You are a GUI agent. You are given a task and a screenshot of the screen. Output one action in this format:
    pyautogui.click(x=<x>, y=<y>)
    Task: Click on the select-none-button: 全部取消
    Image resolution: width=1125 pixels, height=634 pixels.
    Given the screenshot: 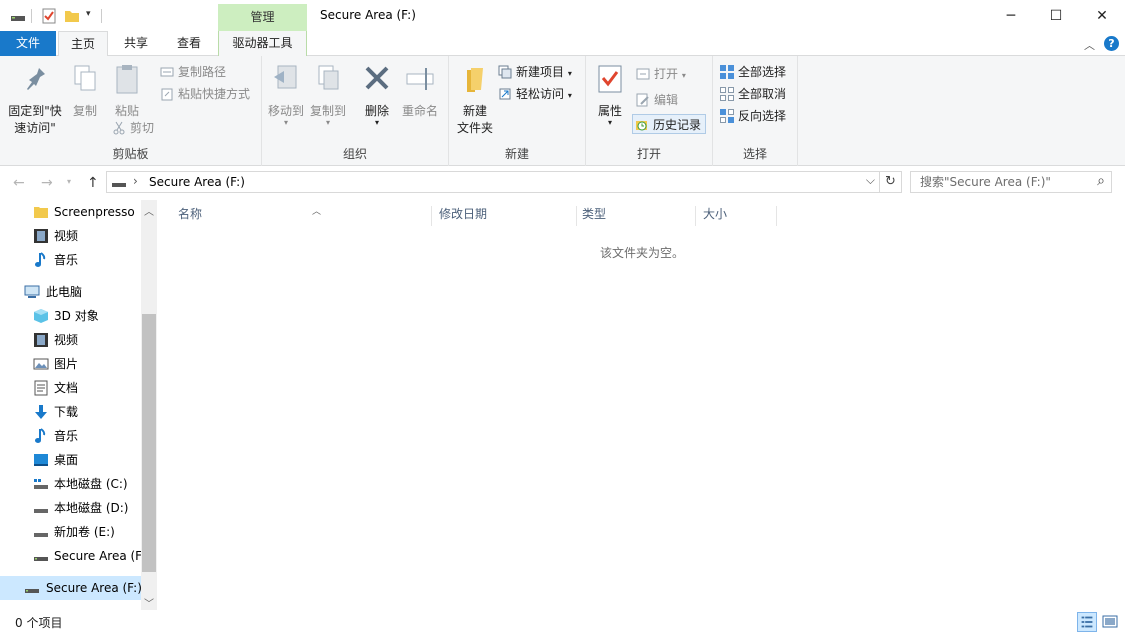 What is the action you would take?
    pyautogui.click(x=752, y=94)
    